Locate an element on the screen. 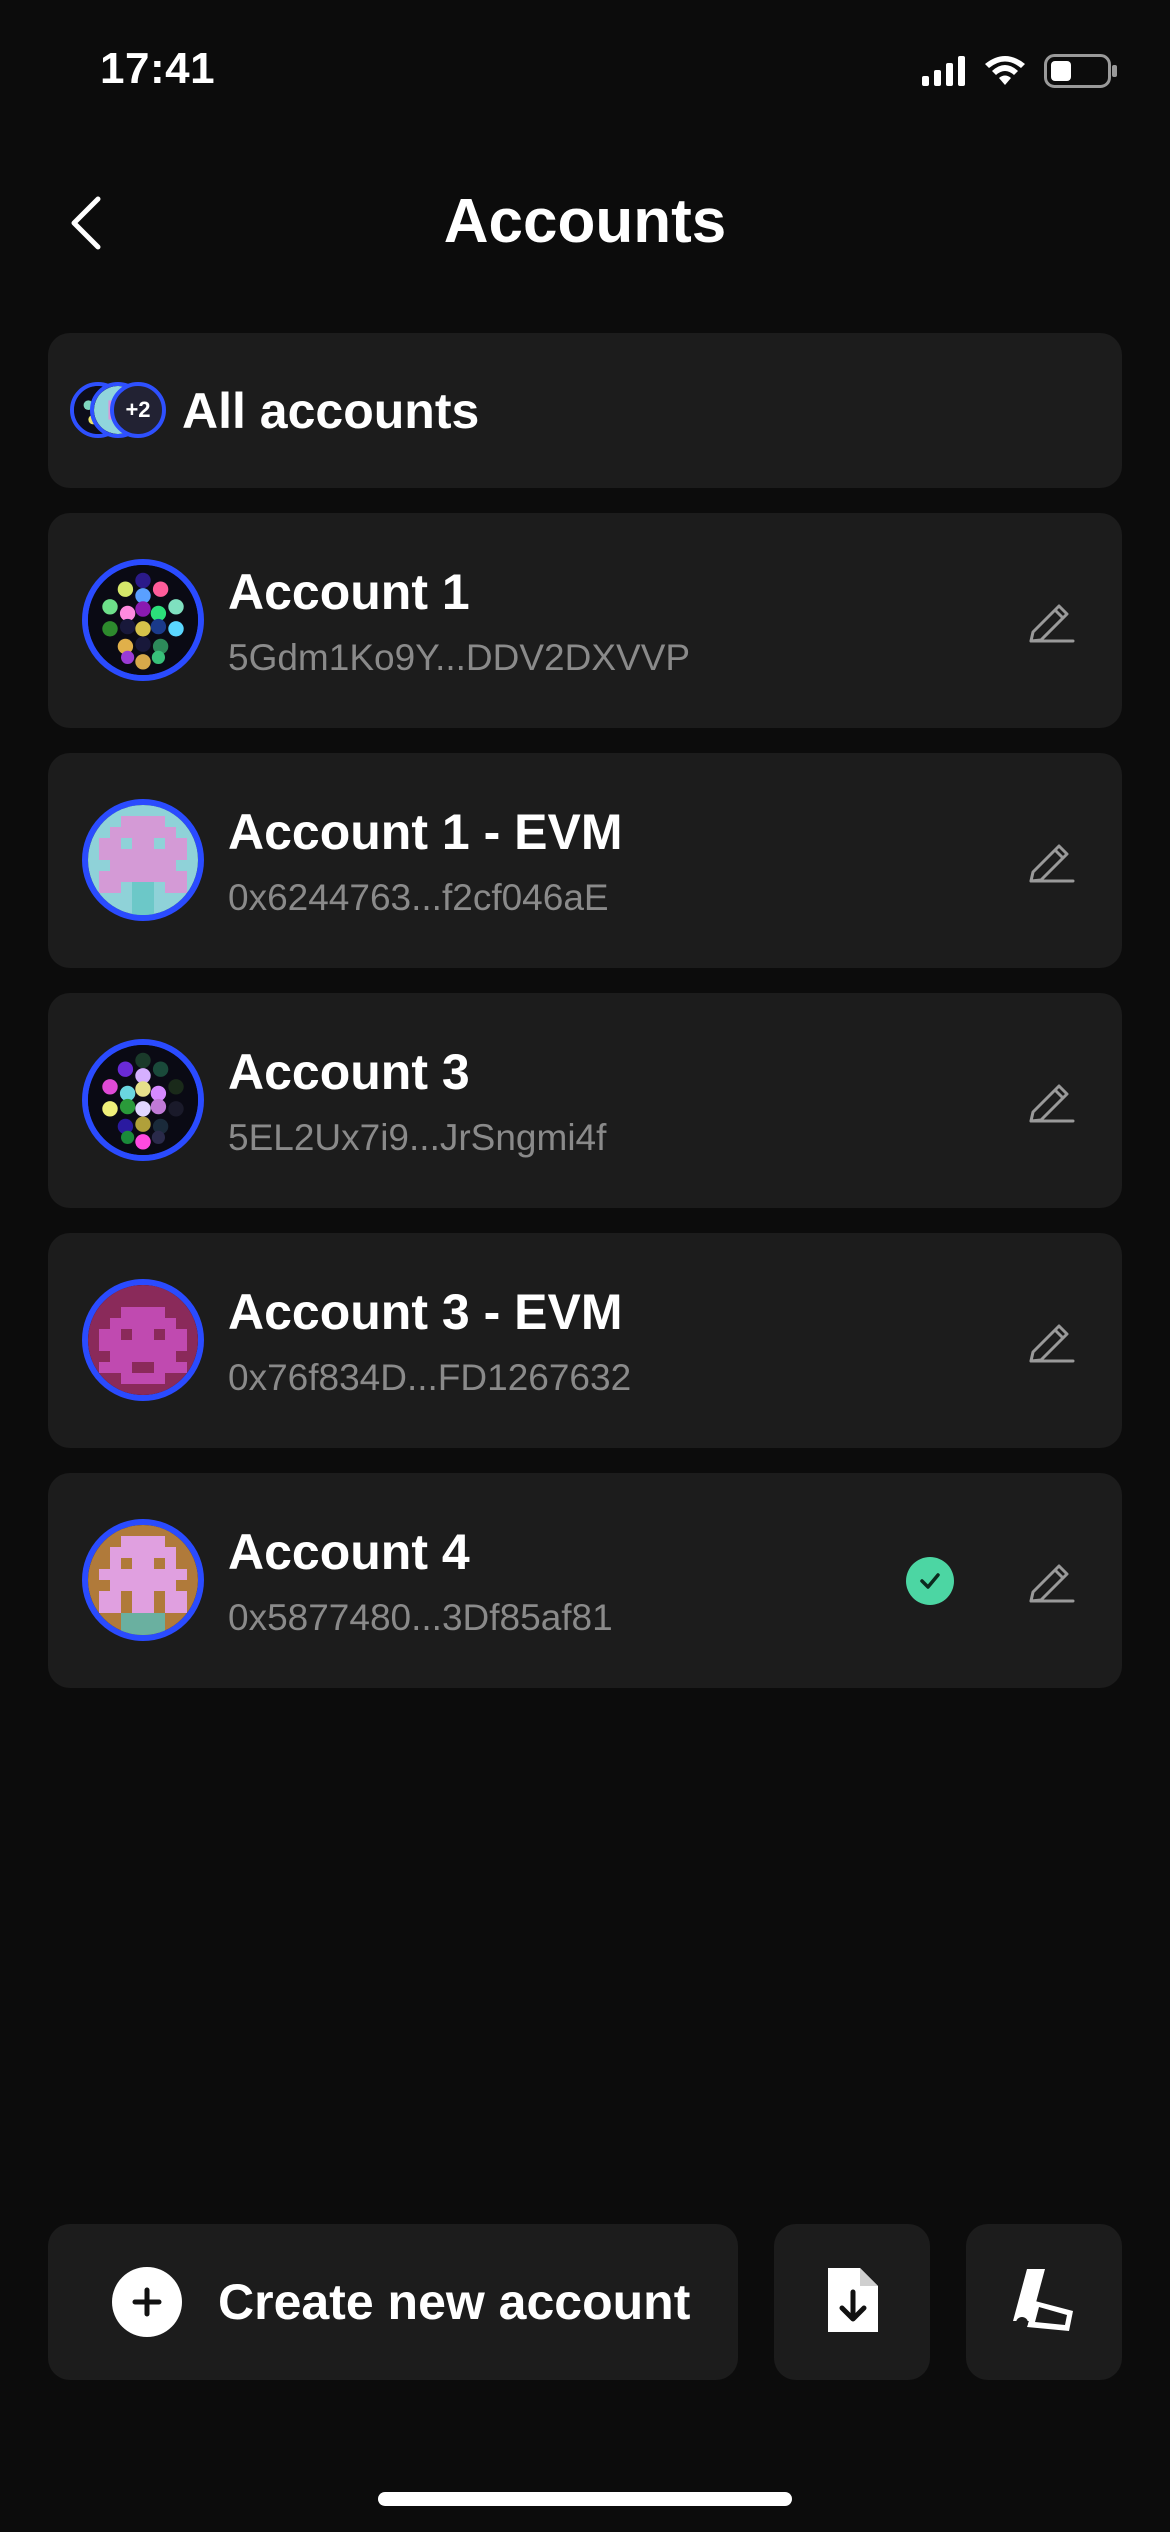 The width and height of the screenshot is (1170, 2532). battery-icon is located at coordinates (1081, 73).